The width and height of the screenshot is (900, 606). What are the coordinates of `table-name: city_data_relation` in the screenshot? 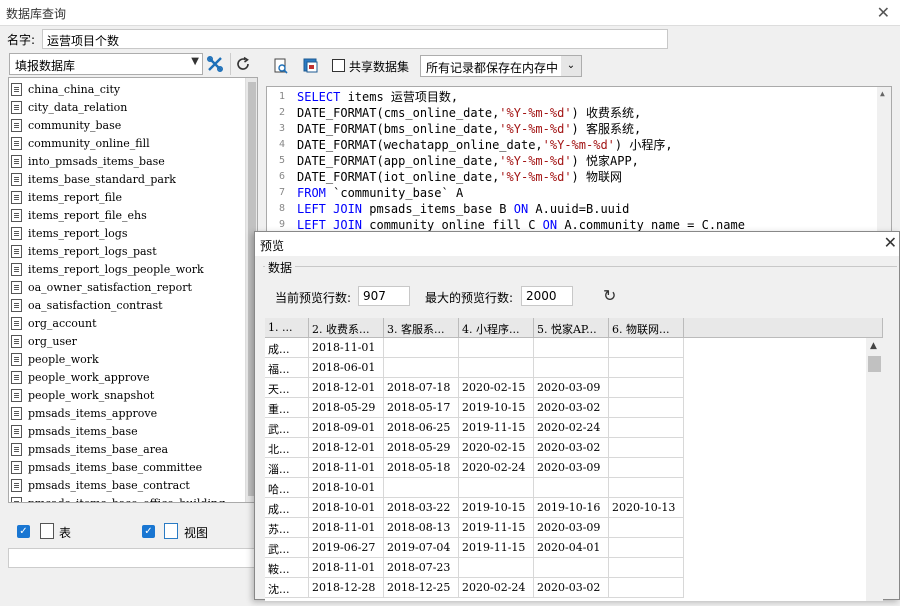 It's located at (78, 107).